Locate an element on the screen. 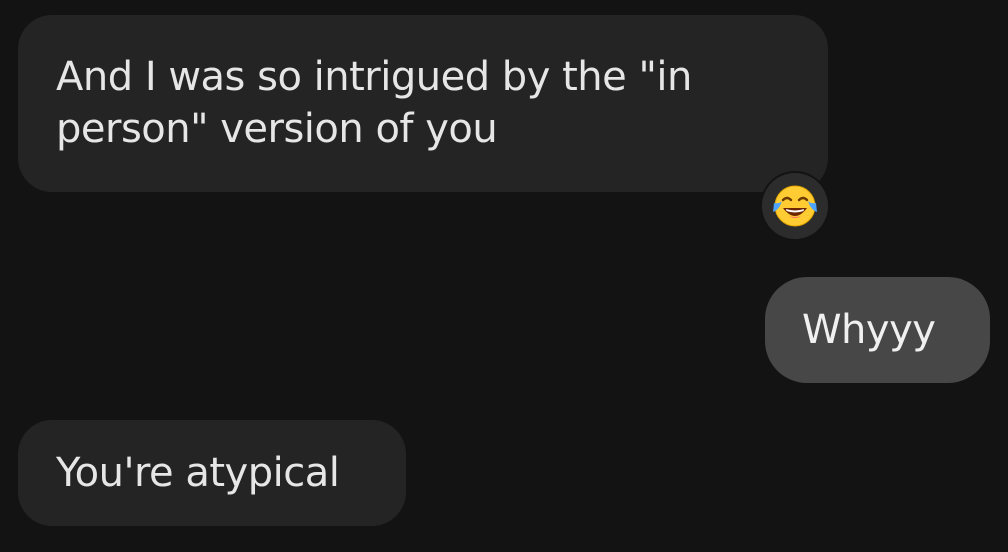 This screenshot has height=552, width=1008. face-with-tears-of-joy-icon is located at coordinates (795, 206).